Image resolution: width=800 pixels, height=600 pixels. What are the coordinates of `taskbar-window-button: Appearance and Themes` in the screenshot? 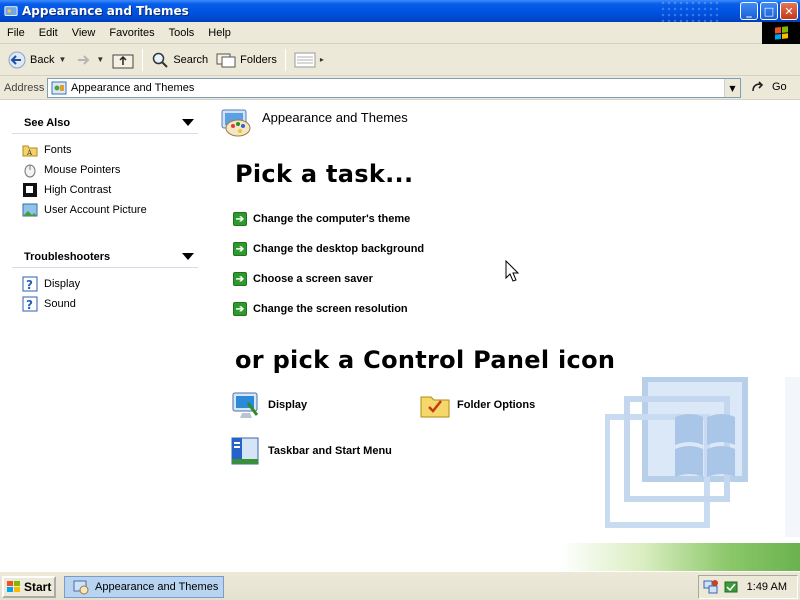 It's located at (144, 587).